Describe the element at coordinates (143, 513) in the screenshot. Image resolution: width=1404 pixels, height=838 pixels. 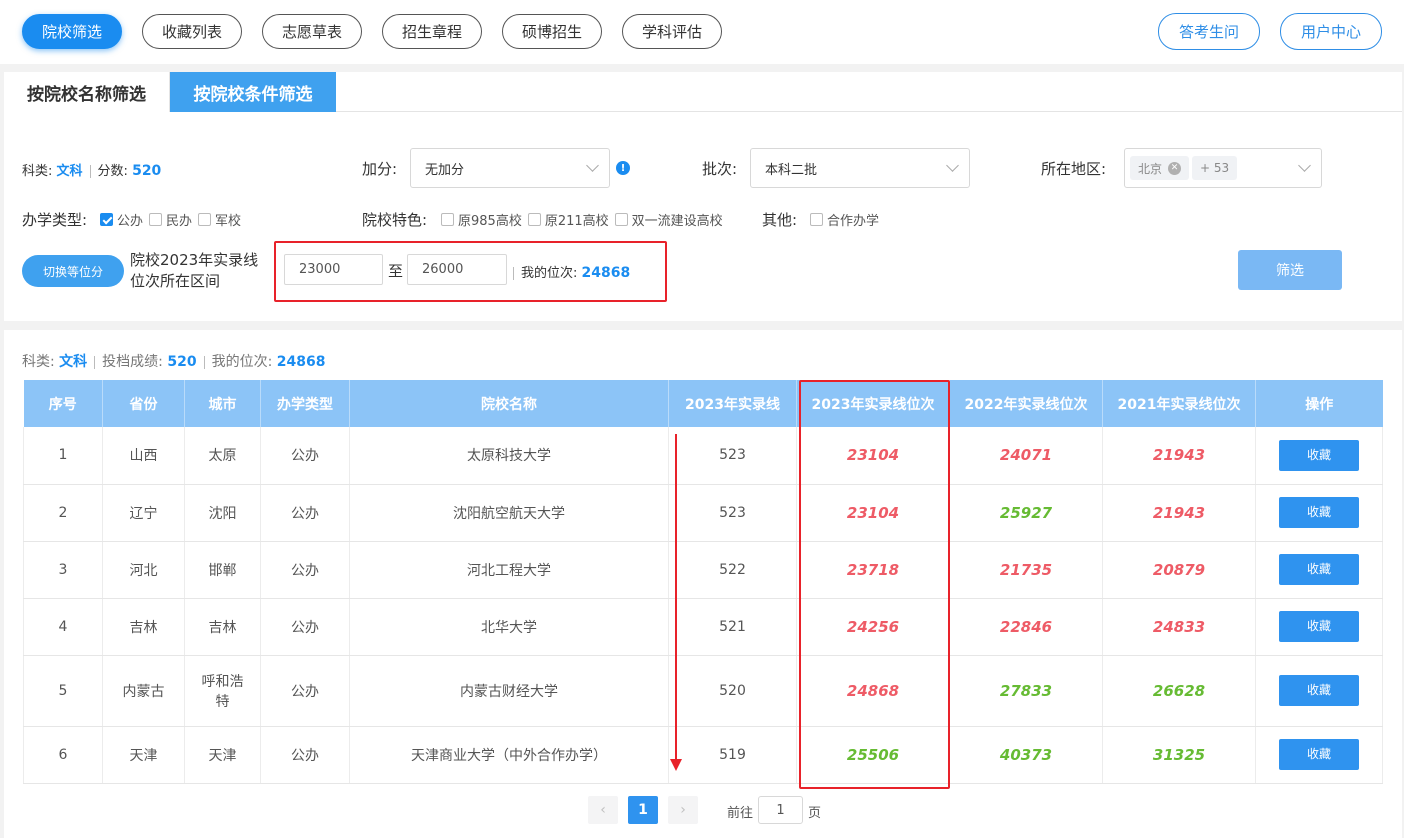
I see `cell-province: 辽宁` at that location.